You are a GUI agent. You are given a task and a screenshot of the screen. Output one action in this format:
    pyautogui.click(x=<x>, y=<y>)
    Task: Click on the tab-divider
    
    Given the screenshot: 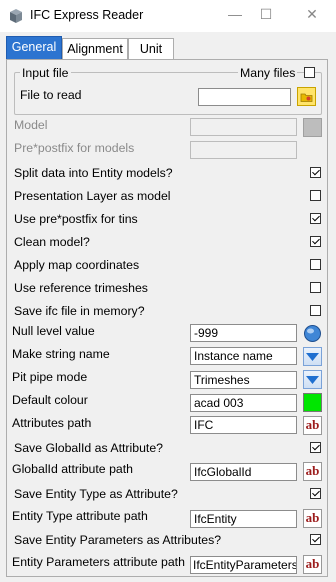 What is the action you would take?
    pyautogui.click(x=167, y=59)
    